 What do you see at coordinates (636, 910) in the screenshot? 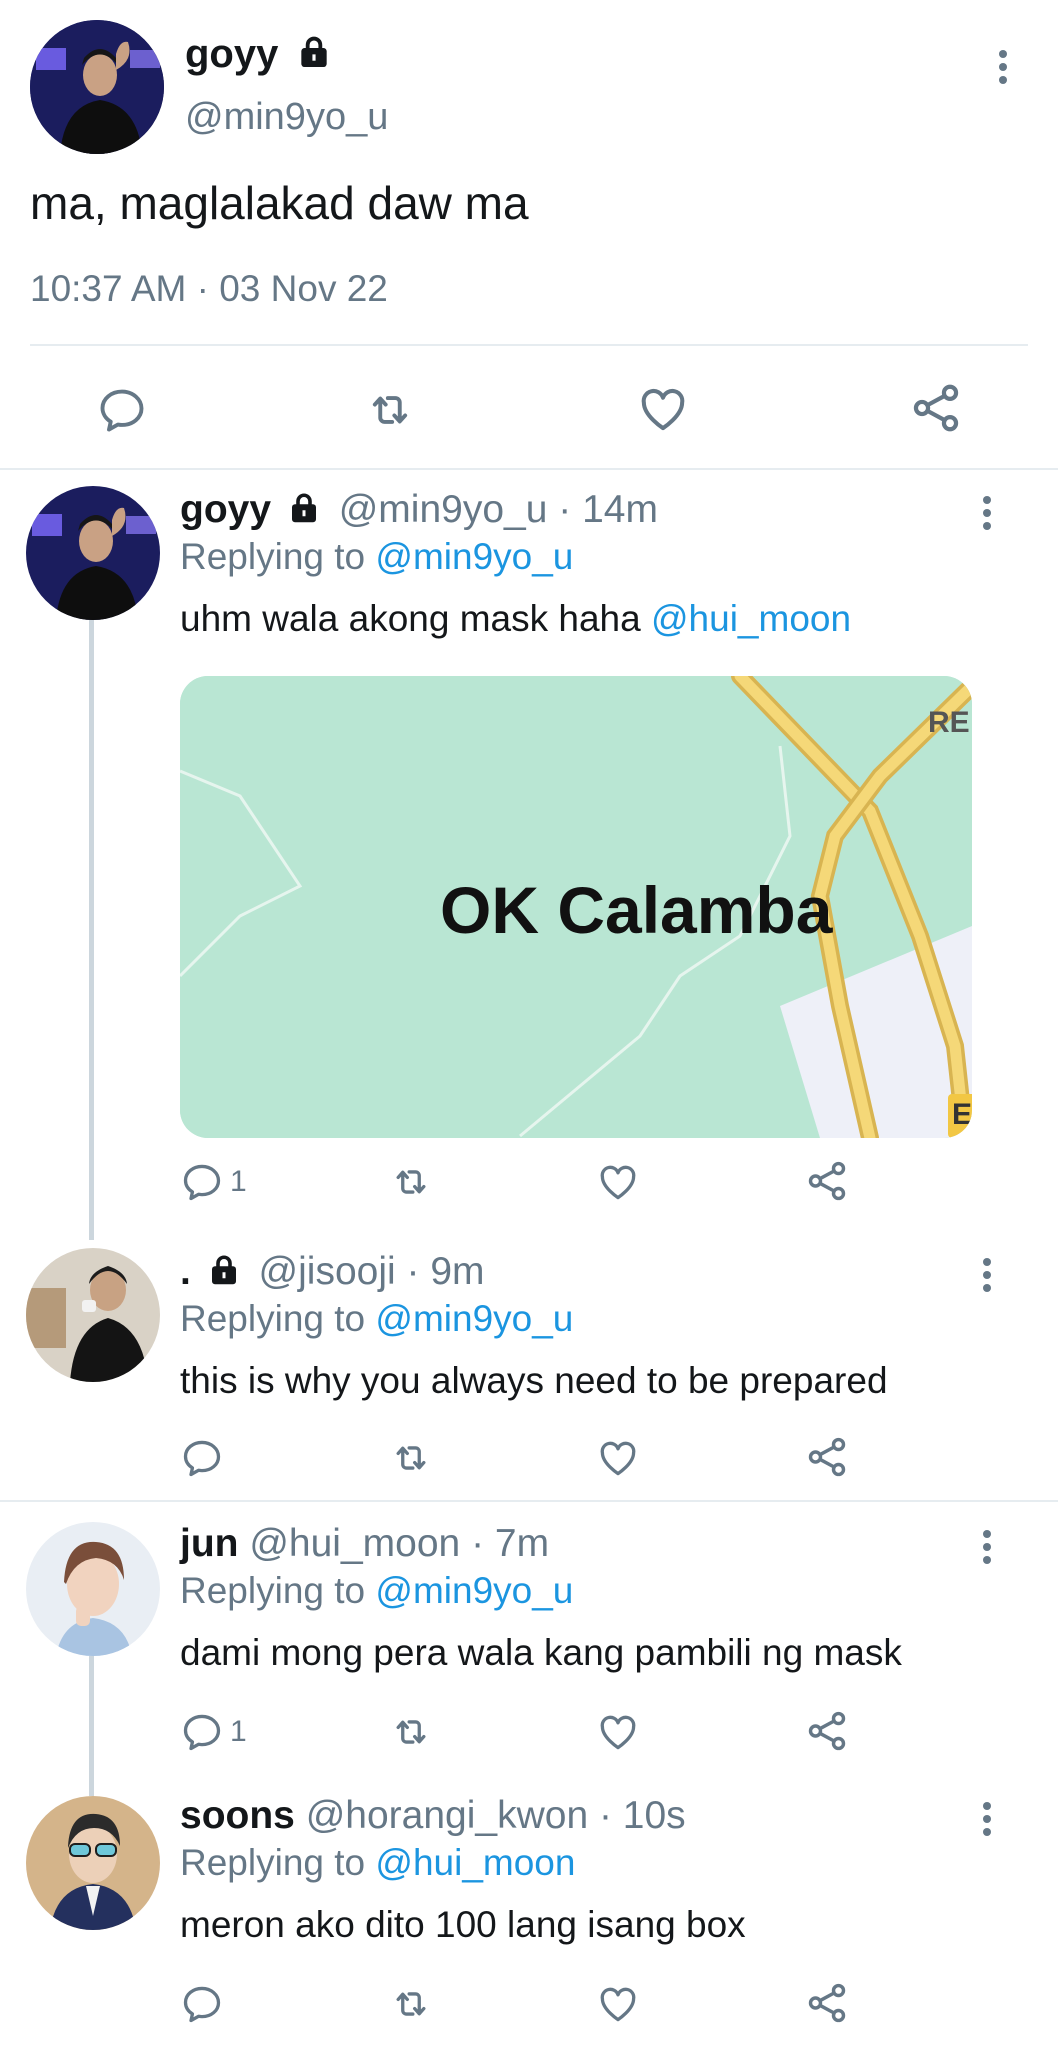
I see `map-place-label: OK Calamba` at bounding box center [636, 910].